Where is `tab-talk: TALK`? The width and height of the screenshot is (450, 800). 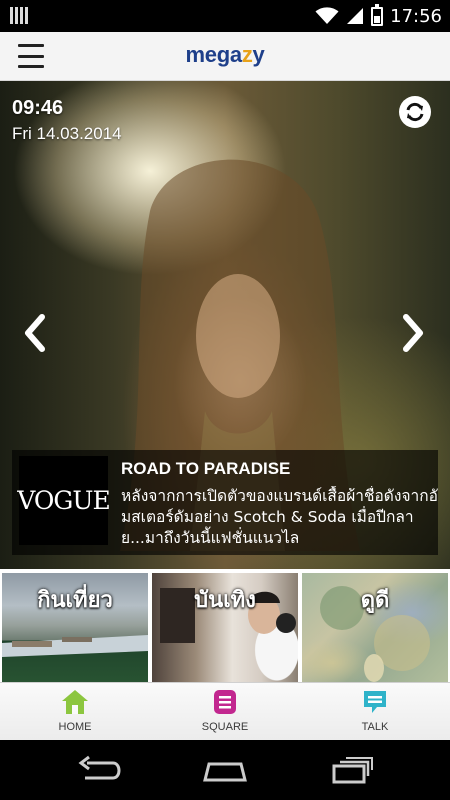
tab-talk: TALK is located at coordinates (375, 712).